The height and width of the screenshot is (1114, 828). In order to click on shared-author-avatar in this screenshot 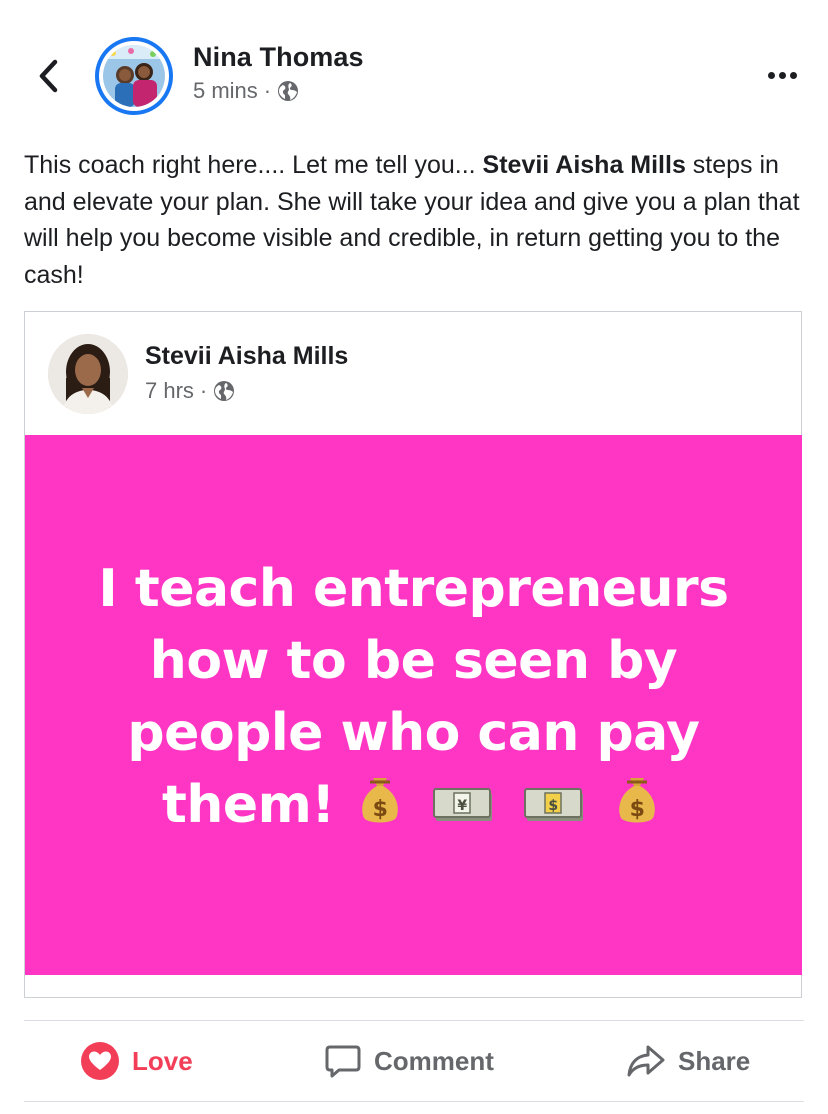, I will do `click(88, 374)`.